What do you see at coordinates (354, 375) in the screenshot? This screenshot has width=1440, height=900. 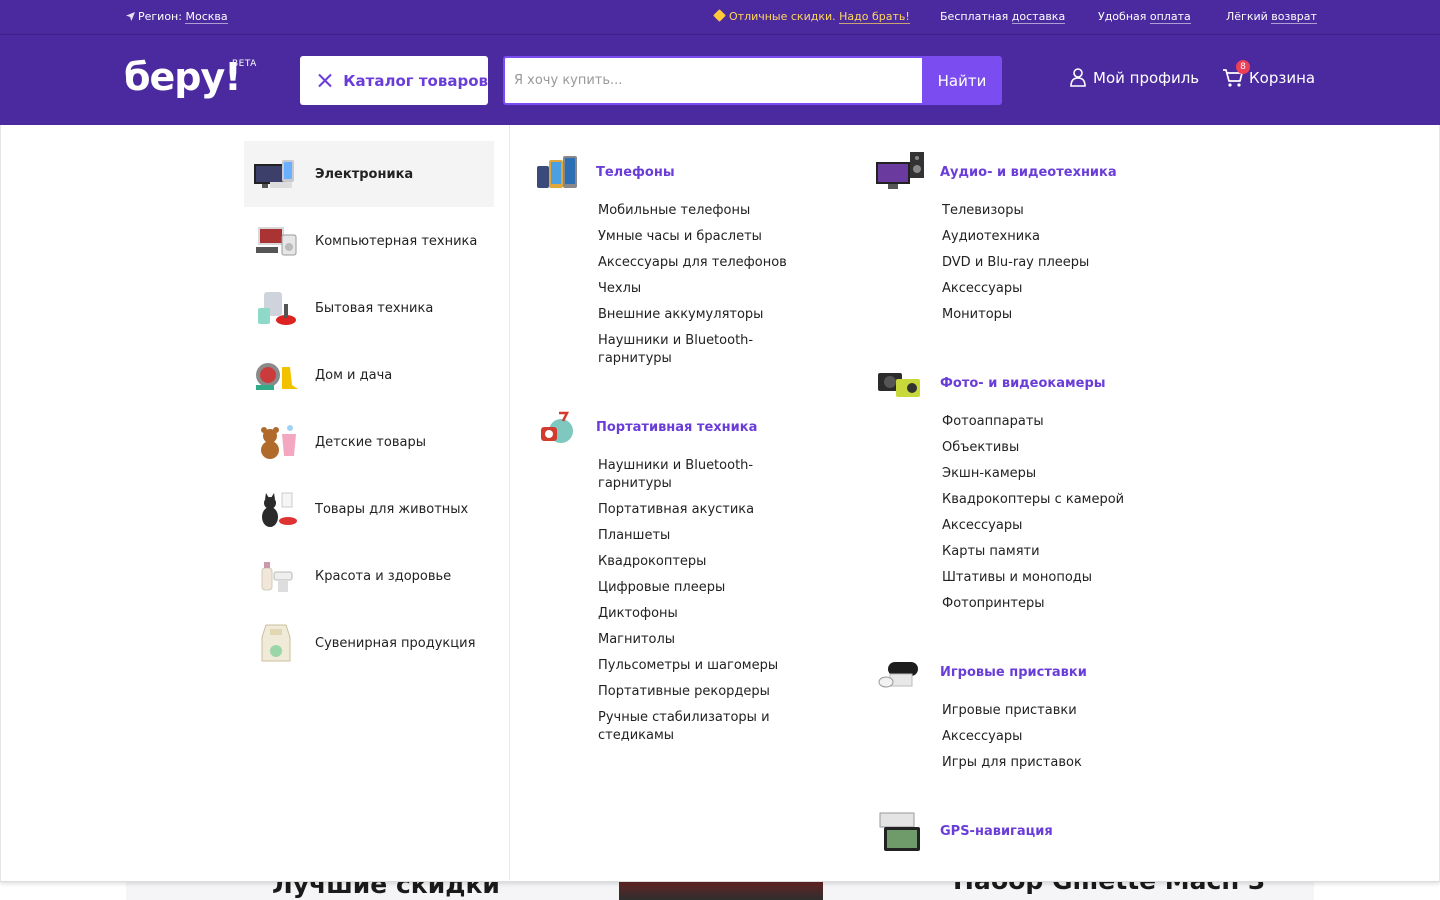 I see `category-label: Дом и дача` at bounding box center [354, 375].